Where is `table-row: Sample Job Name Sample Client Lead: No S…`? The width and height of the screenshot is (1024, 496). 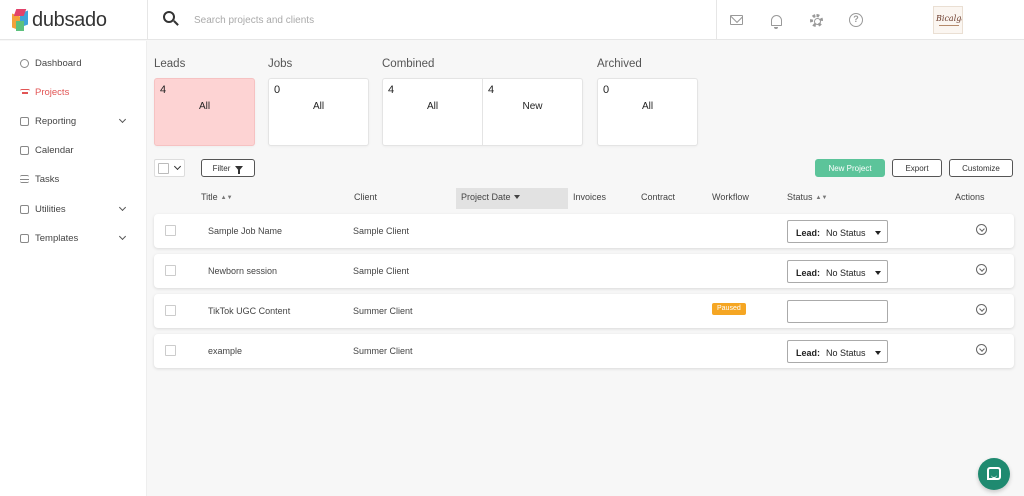
table-row: Sample Job Name Sample Client Lead: No S… is located at coordinates (584, 231).